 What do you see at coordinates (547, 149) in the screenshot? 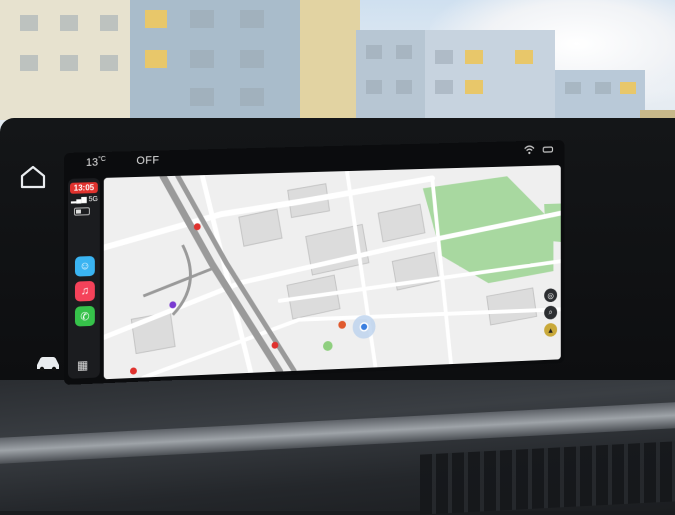
I see `car-status-icon` at bounding box center [547, 149].